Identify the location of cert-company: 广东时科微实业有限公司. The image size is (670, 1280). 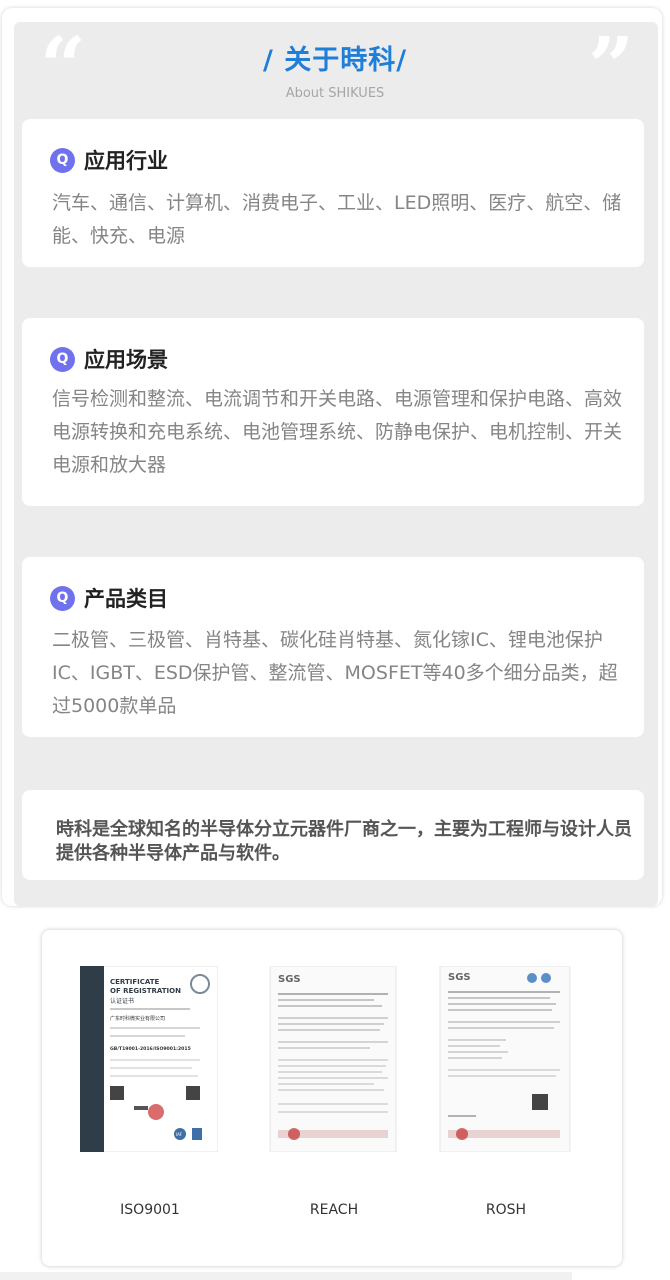
(137, 1018).